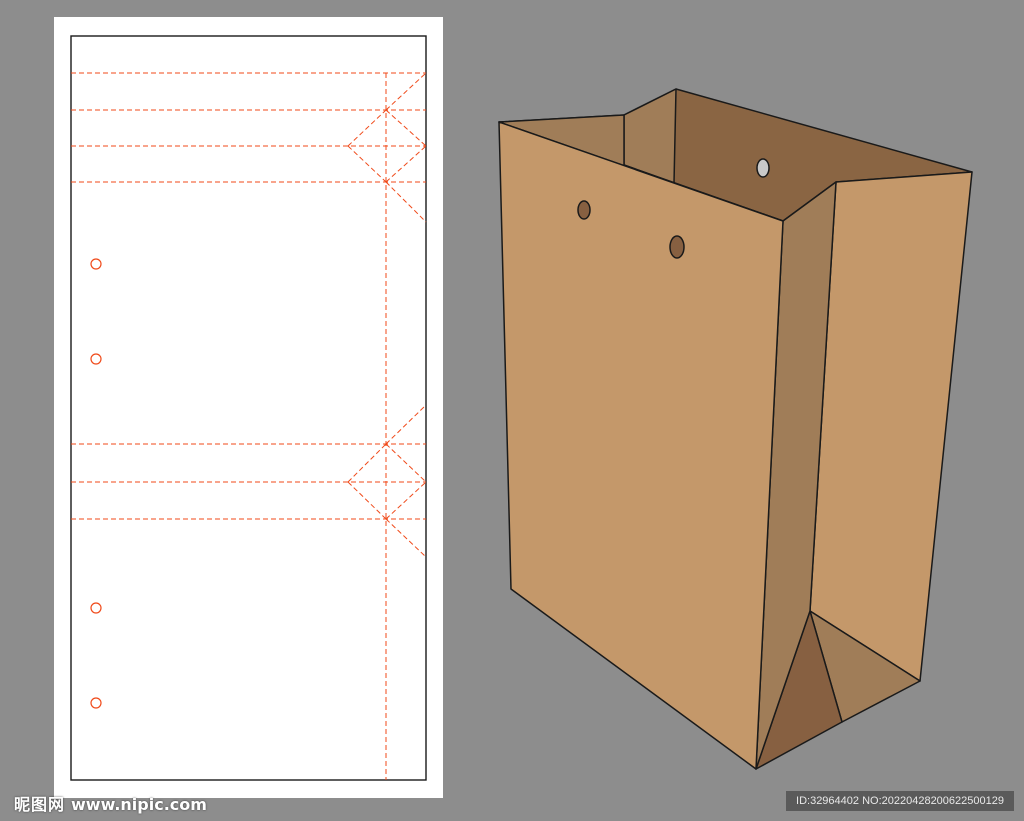  Describe the element at coordinates (900, 801) in the screenshot. I see `image-id-badge: ID:32964402 NO:20220428200622500129` at that location.